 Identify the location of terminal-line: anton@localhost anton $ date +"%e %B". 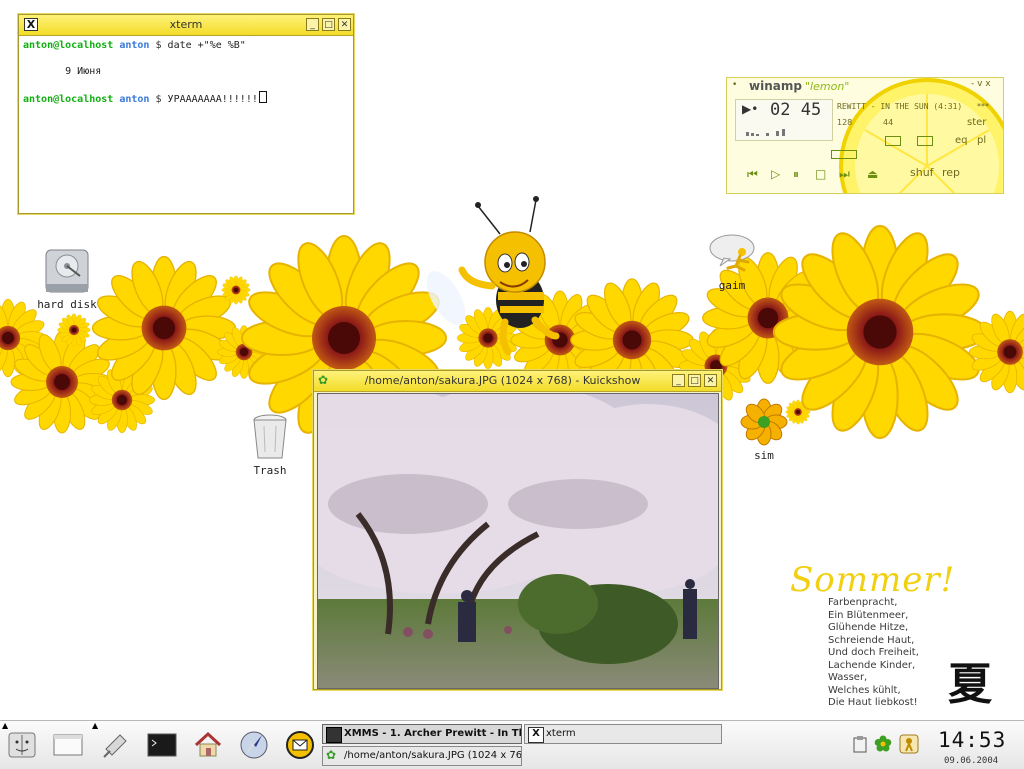
(186, 45).